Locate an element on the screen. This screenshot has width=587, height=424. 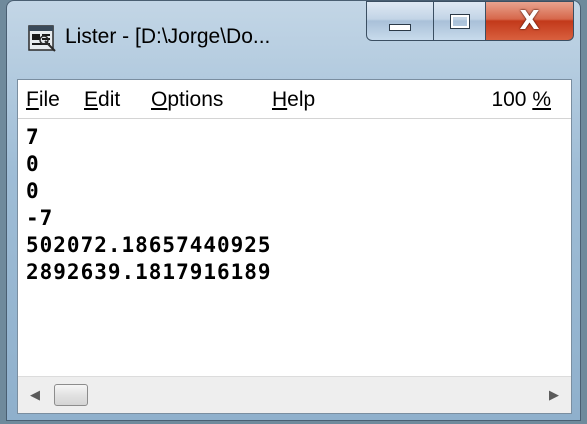
menu-options-accel: O is located at coordinates (159, 99).